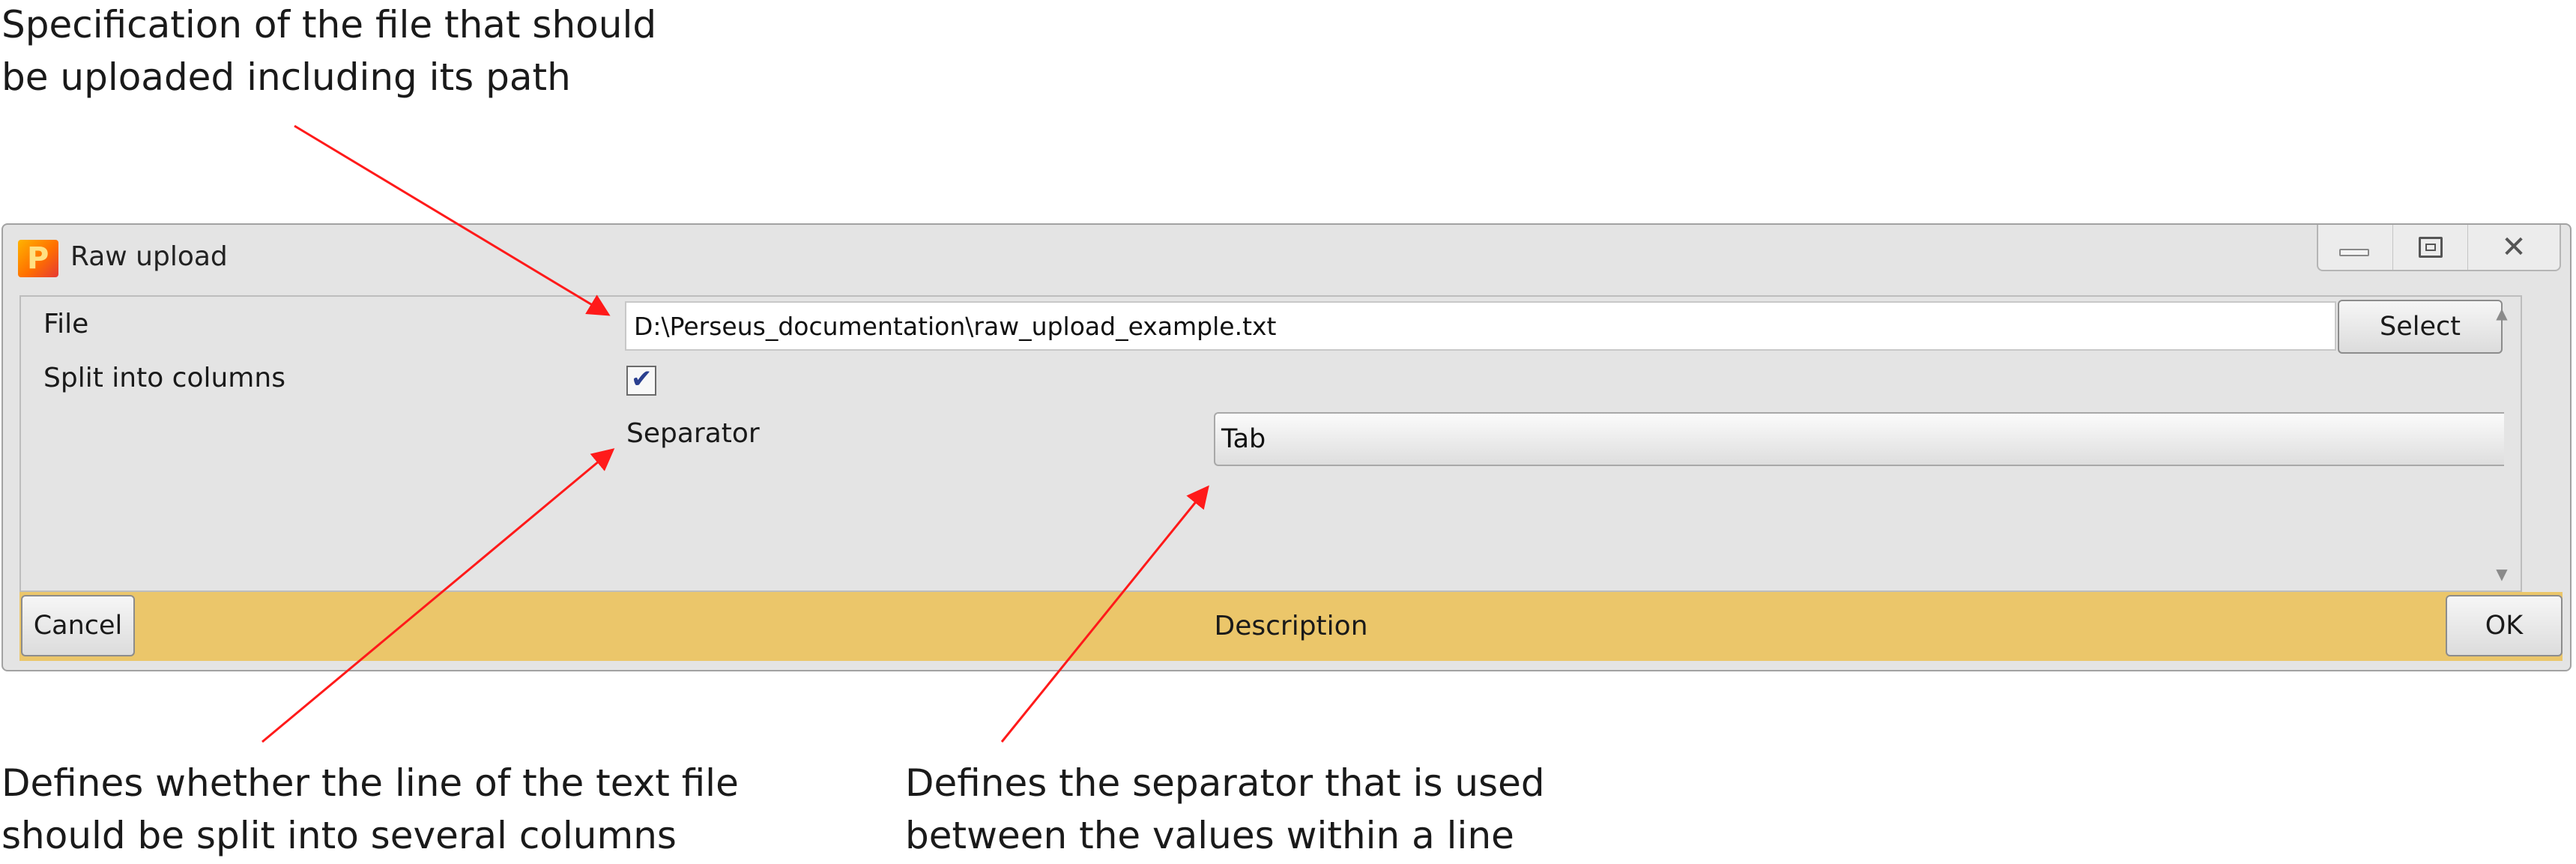  What do you see at coordinates (2502, 313) in the screenshot?
I see `scroll-up-arrow-icon: ▲` at bounding box center [2502, 313].